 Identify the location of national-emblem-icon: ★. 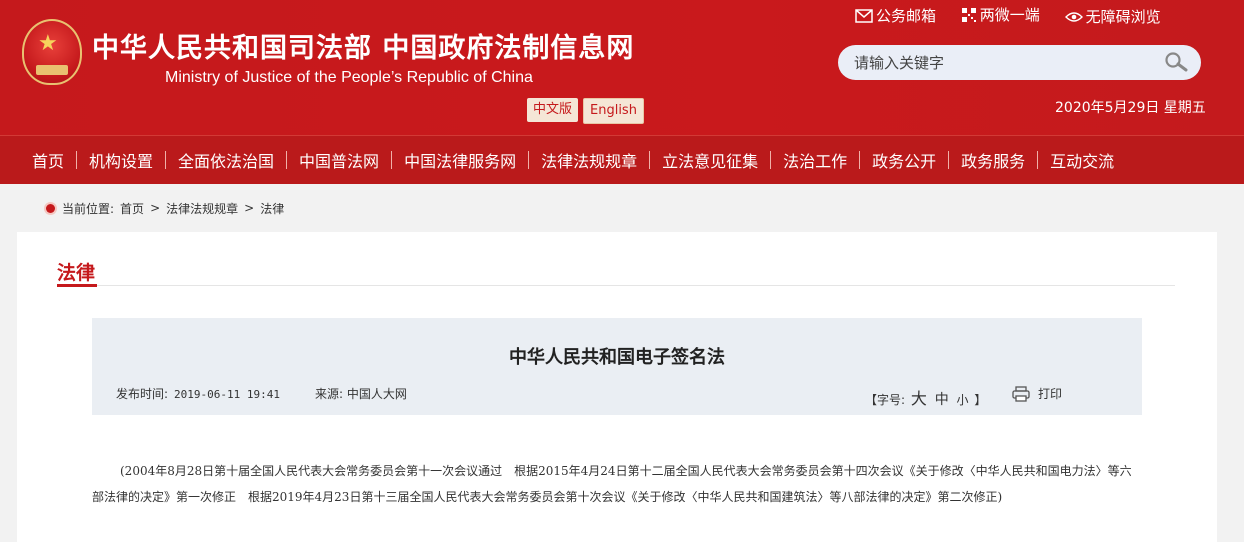
(52, 52).